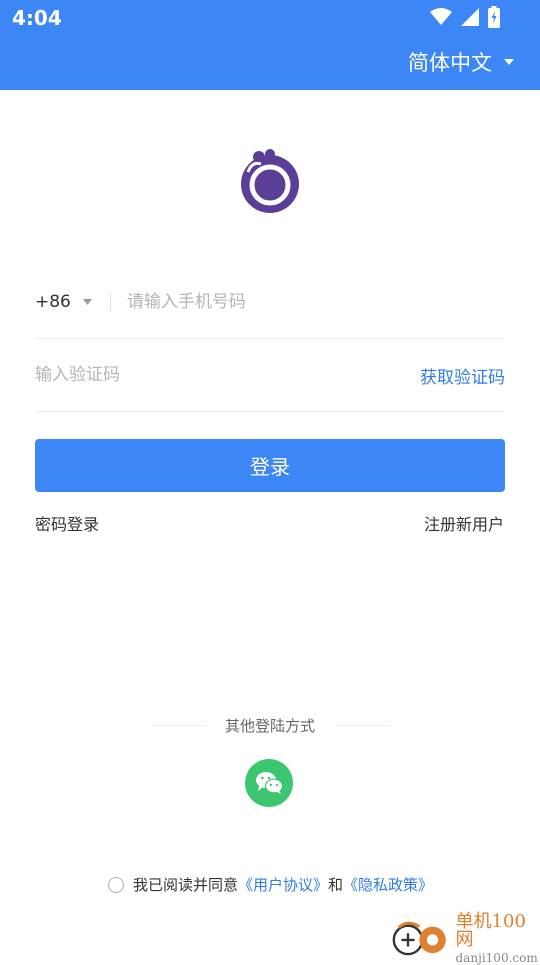 The width and height of the screenshot is (540, 965). What do you see at coordinates (37, 18) in the screenshot?
I see `status-time: 4:04` at bounding box center [37, 18].